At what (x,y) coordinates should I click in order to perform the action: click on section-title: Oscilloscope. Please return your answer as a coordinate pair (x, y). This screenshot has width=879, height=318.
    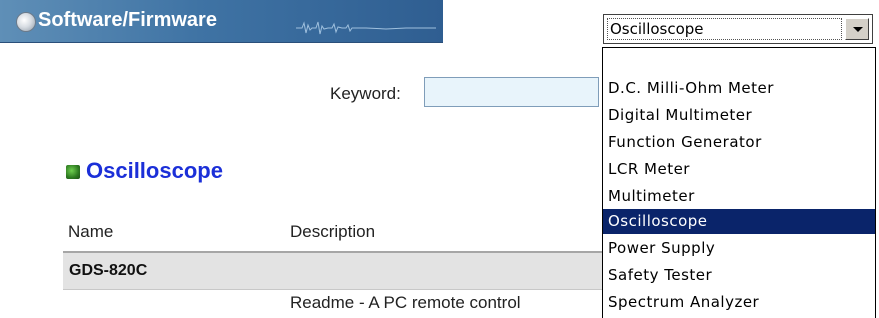
    Looking at the image, I should click on (154, 170).